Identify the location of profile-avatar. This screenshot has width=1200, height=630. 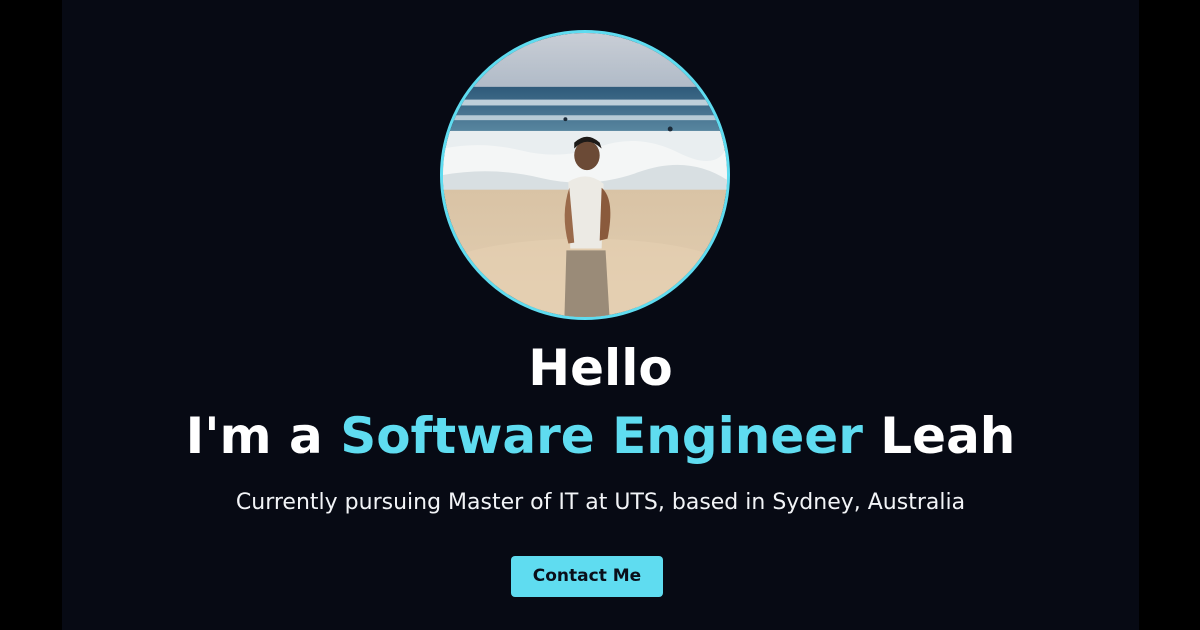
(585, 175).